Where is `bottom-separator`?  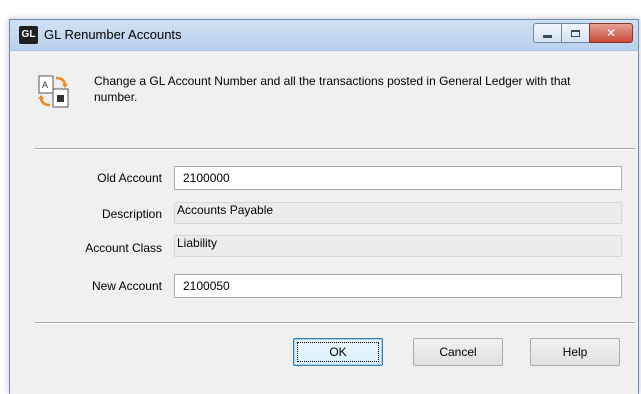 bottom-separator is located at coordinates (335, 323).